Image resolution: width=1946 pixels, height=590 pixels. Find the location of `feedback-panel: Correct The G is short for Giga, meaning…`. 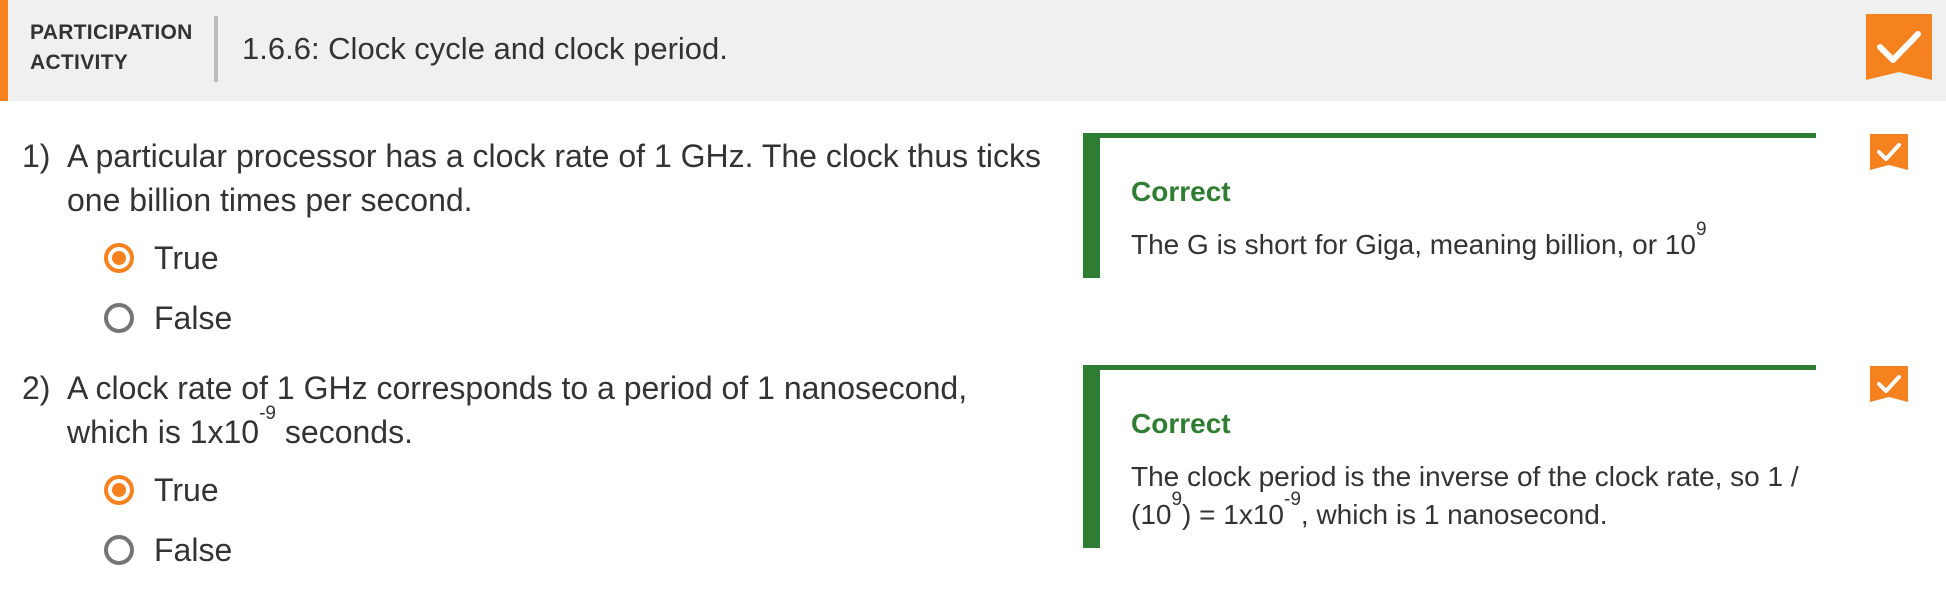

feedback-panel: Correct The G is short for Giga, meaning… is located at coordinates (1449, 205).